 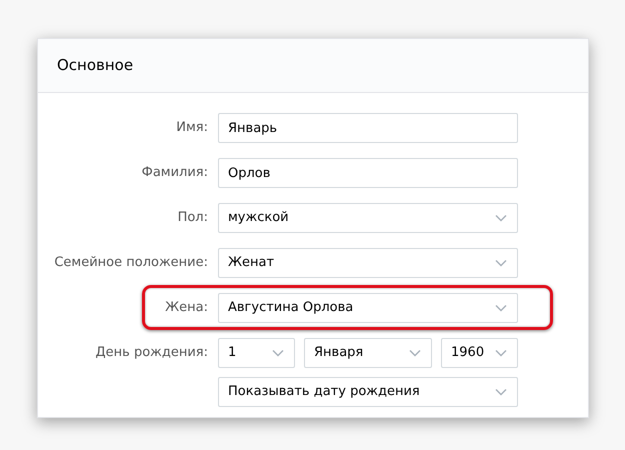 I want to click on dropdown: Августина Орлова, so click(x=368, y=308).